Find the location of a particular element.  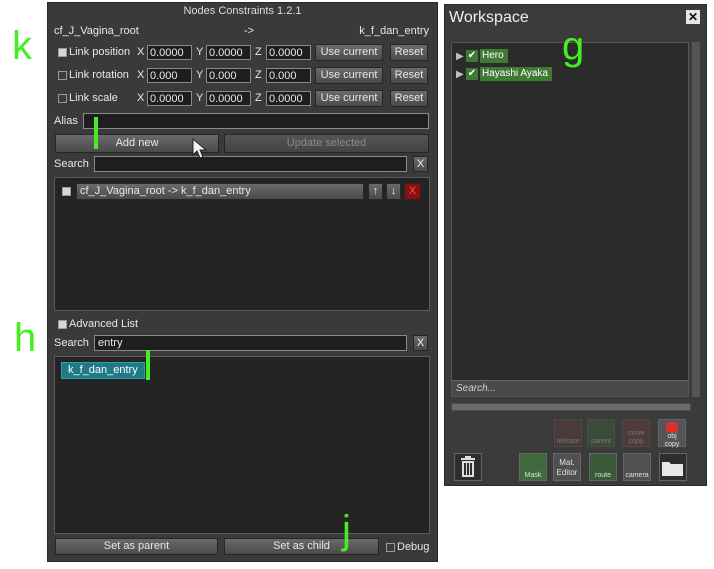

folder-icon is located at coordinates (672, 469).